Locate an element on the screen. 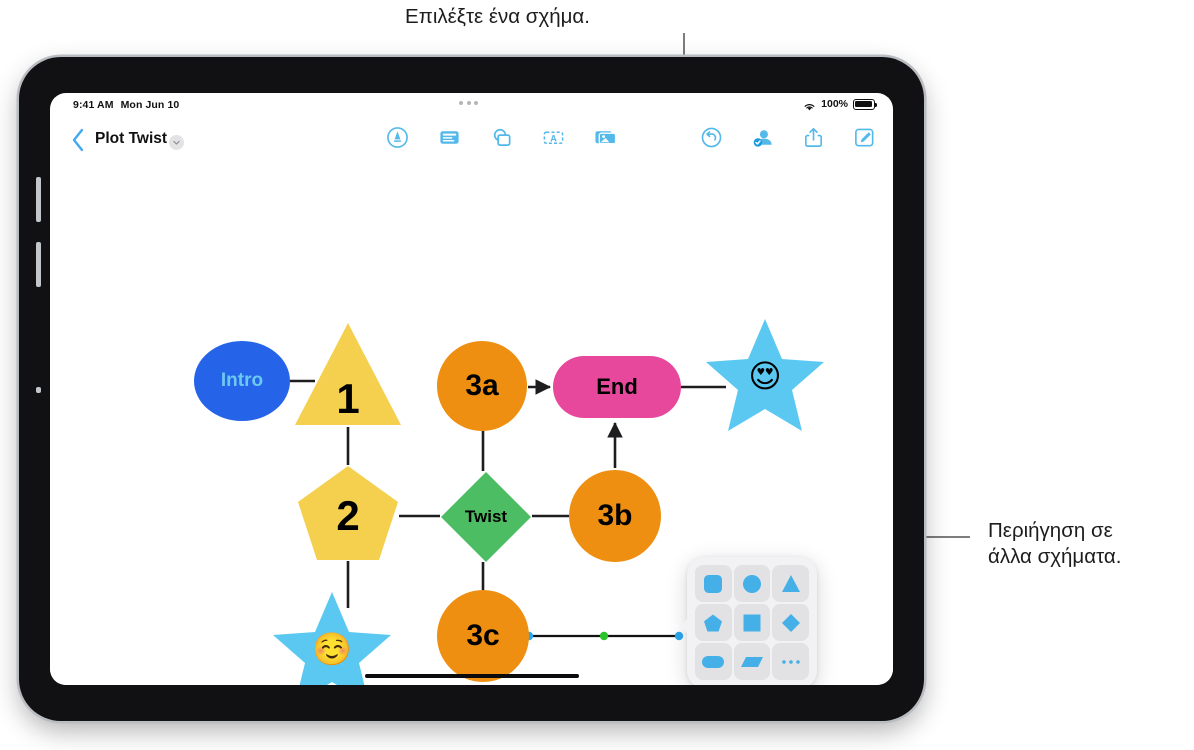 The width and height of the screenshot is (1194, 750). shape-picker-popover is located at coordinates (748, 621).